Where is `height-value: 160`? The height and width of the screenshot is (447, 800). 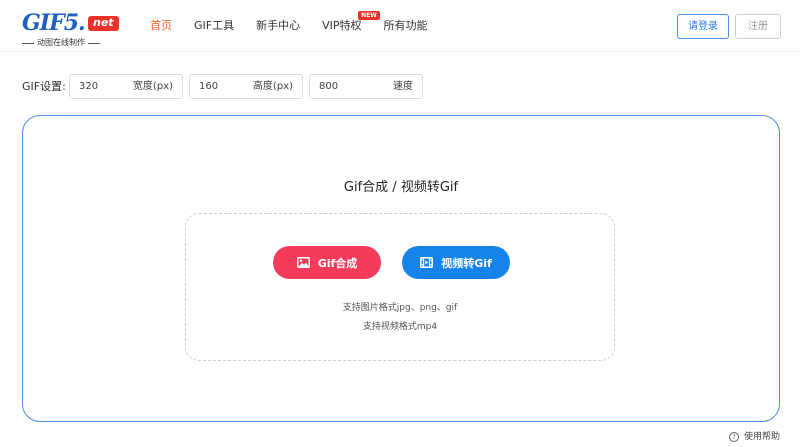 height-value: 160 is located at coordinates (209, 86).